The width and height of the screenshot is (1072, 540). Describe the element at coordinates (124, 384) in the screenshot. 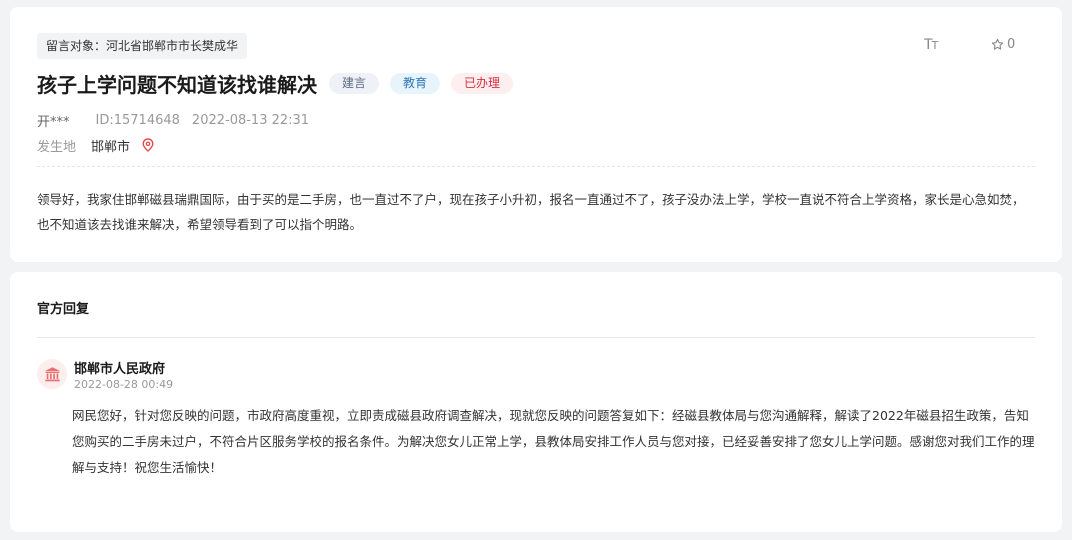

I see `reply-datetime: 2022-08-28 00:49` at that location.